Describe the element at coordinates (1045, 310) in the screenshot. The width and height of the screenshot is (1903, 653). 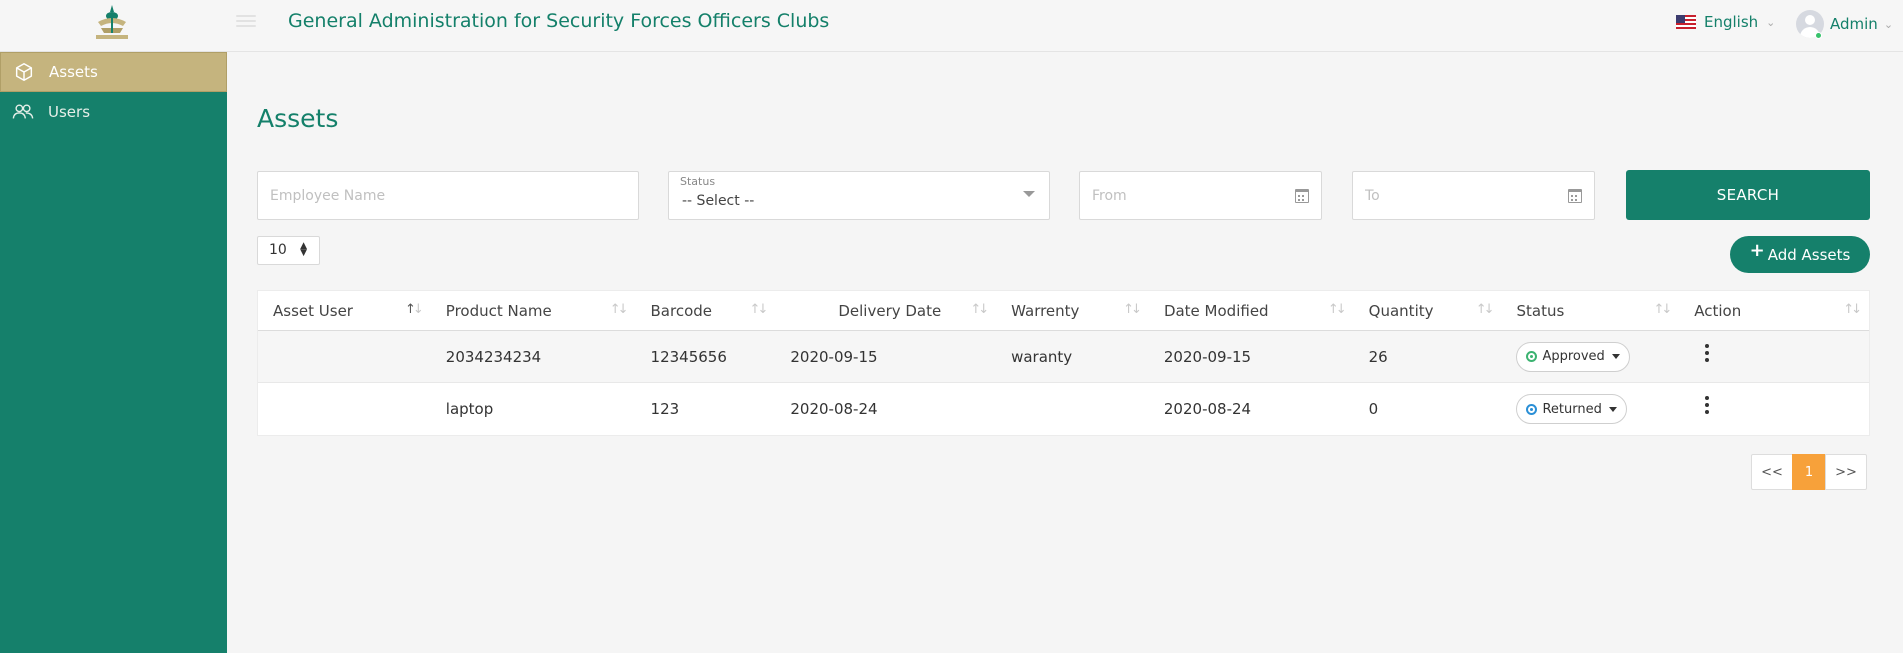
I see `column-label: Warrenty` at that location.